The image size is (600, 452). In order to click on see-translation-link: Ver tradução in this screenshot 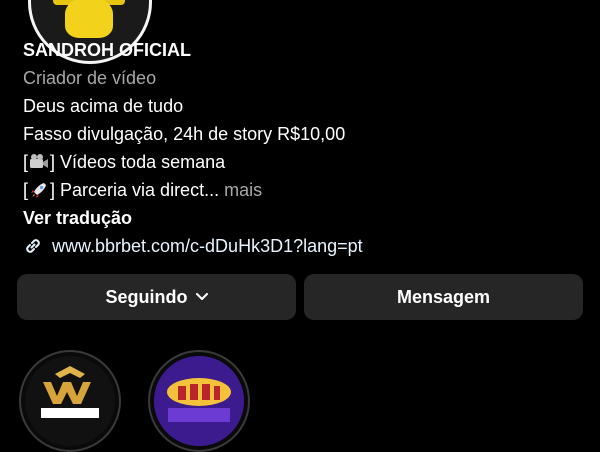, I will do `click(303, 218)`.